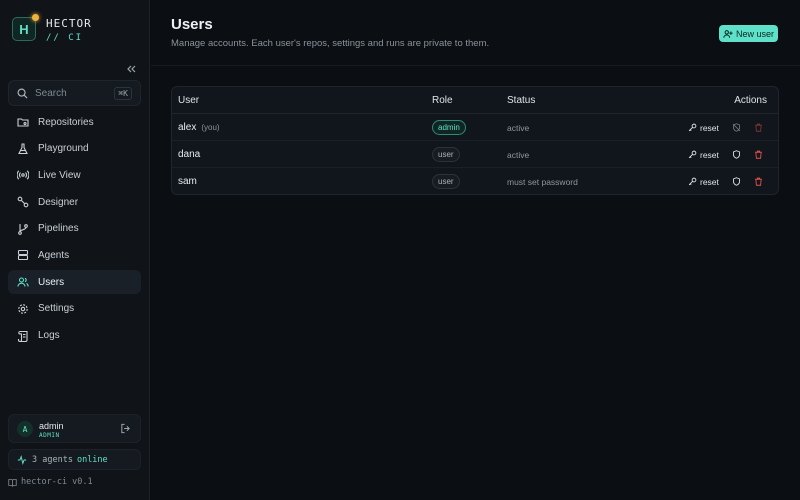 The image size is (800, 500). What do you see at coordinates (187, 127) in the screenshot?
I see `user-name: alex` at bounding box center [187, 127].